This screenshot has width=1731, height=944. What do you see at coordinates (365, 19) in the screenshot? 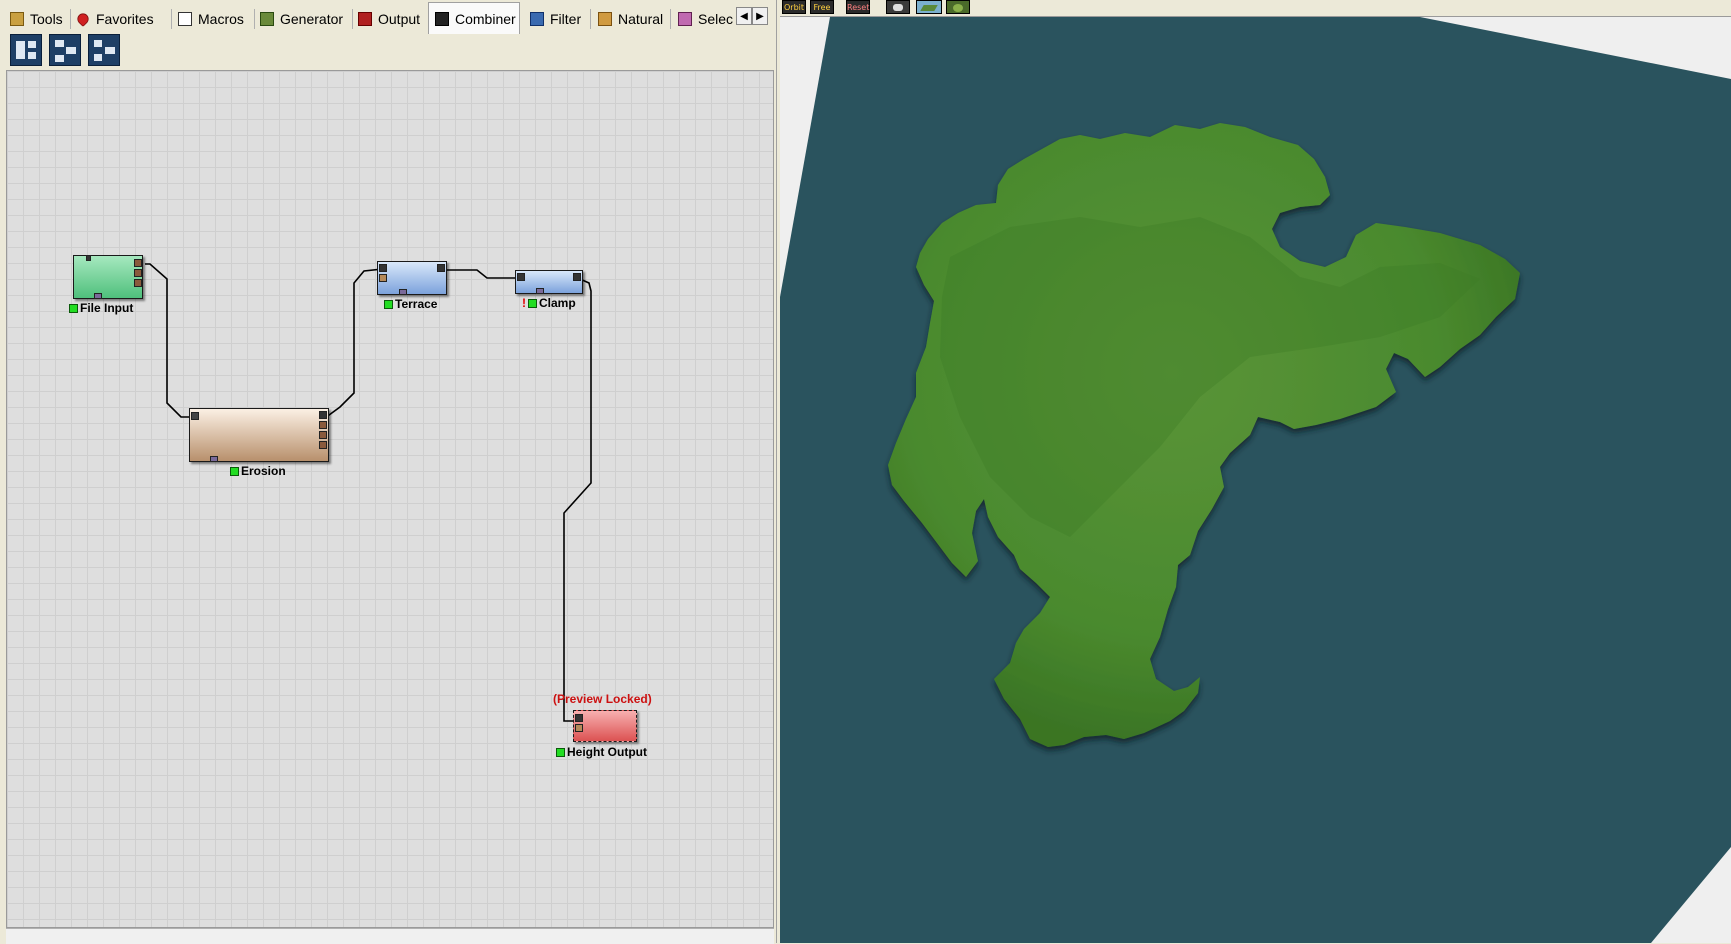
I see `output-icon` at bounding box center [365, 19].